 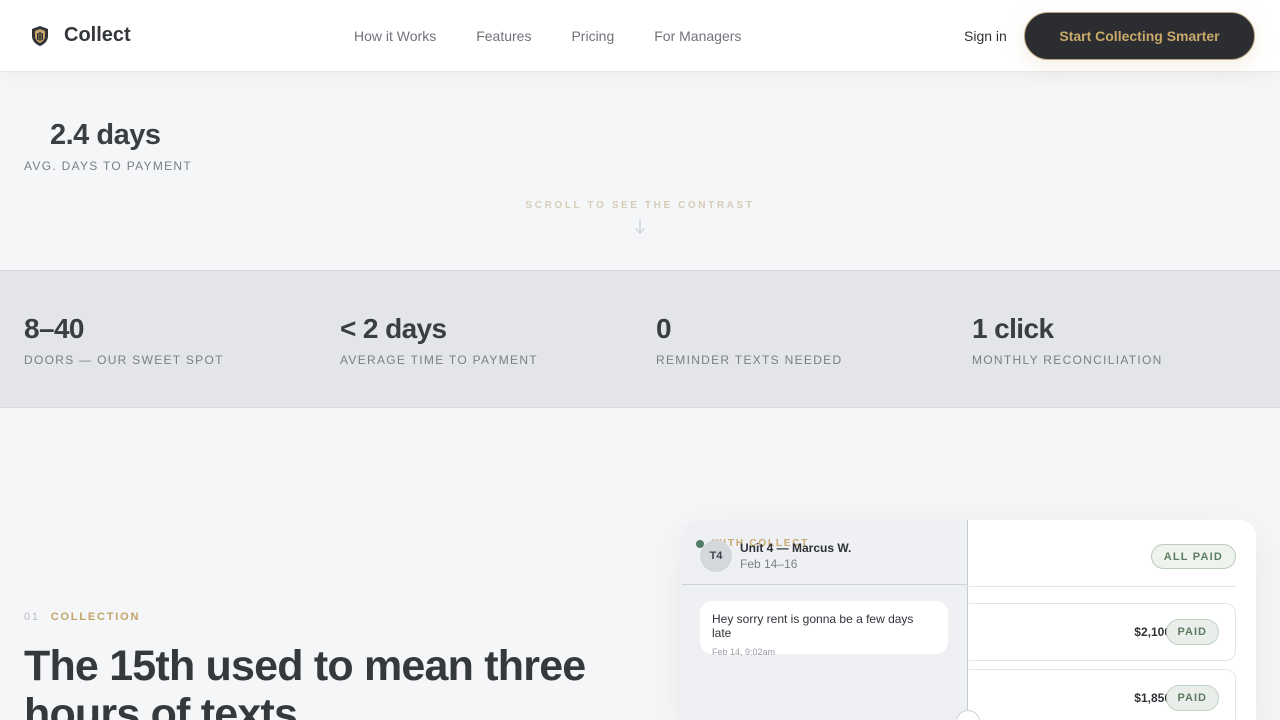 I want to click on stat-label: DOORS — OUR SWEET SPOT, so click(x=124, y=360).